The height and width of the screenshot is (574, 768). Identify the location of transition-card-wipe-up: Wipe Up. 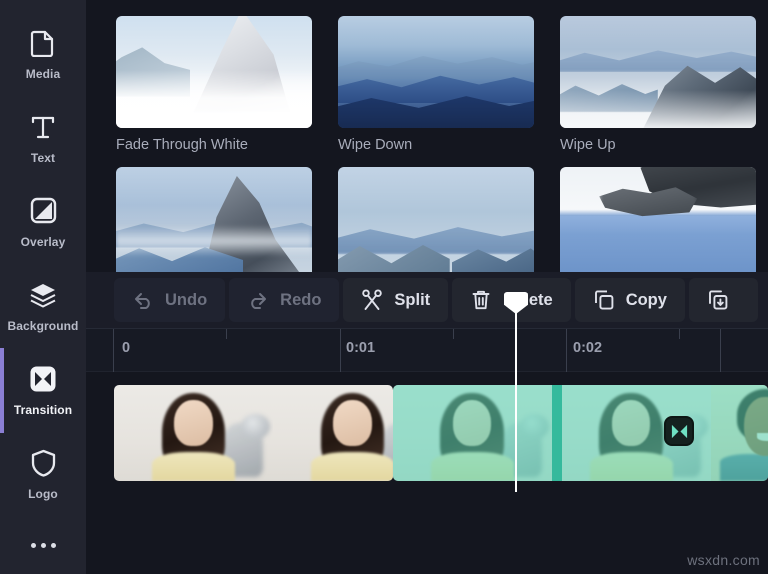
(658, 84).